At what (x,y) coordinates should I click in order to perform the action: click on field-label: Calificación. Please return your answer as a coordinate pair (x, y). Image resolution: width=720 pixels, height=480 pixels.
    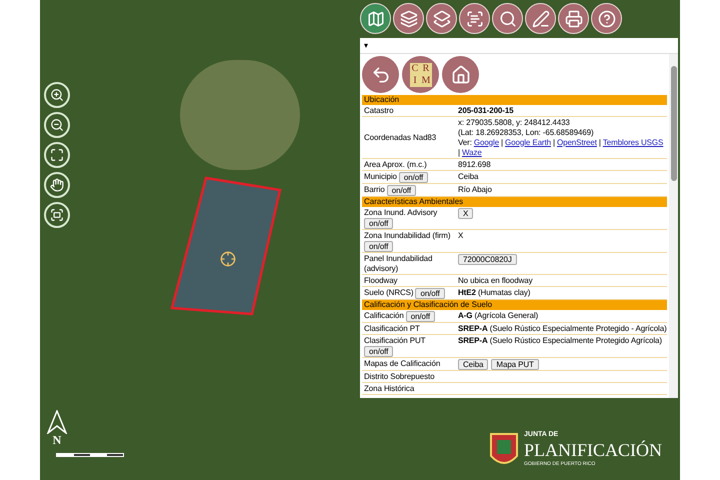
    Looking at the image, I should click on (384, 316).